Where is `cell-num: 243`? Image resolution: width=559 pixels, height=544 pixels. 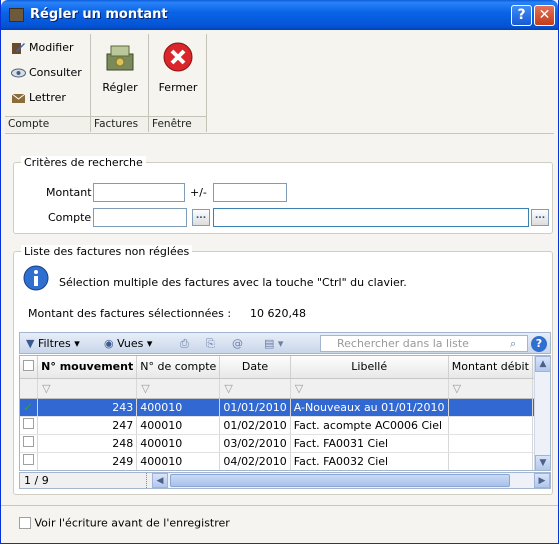
cell-num: 243 is located at coordinates (87, 407).